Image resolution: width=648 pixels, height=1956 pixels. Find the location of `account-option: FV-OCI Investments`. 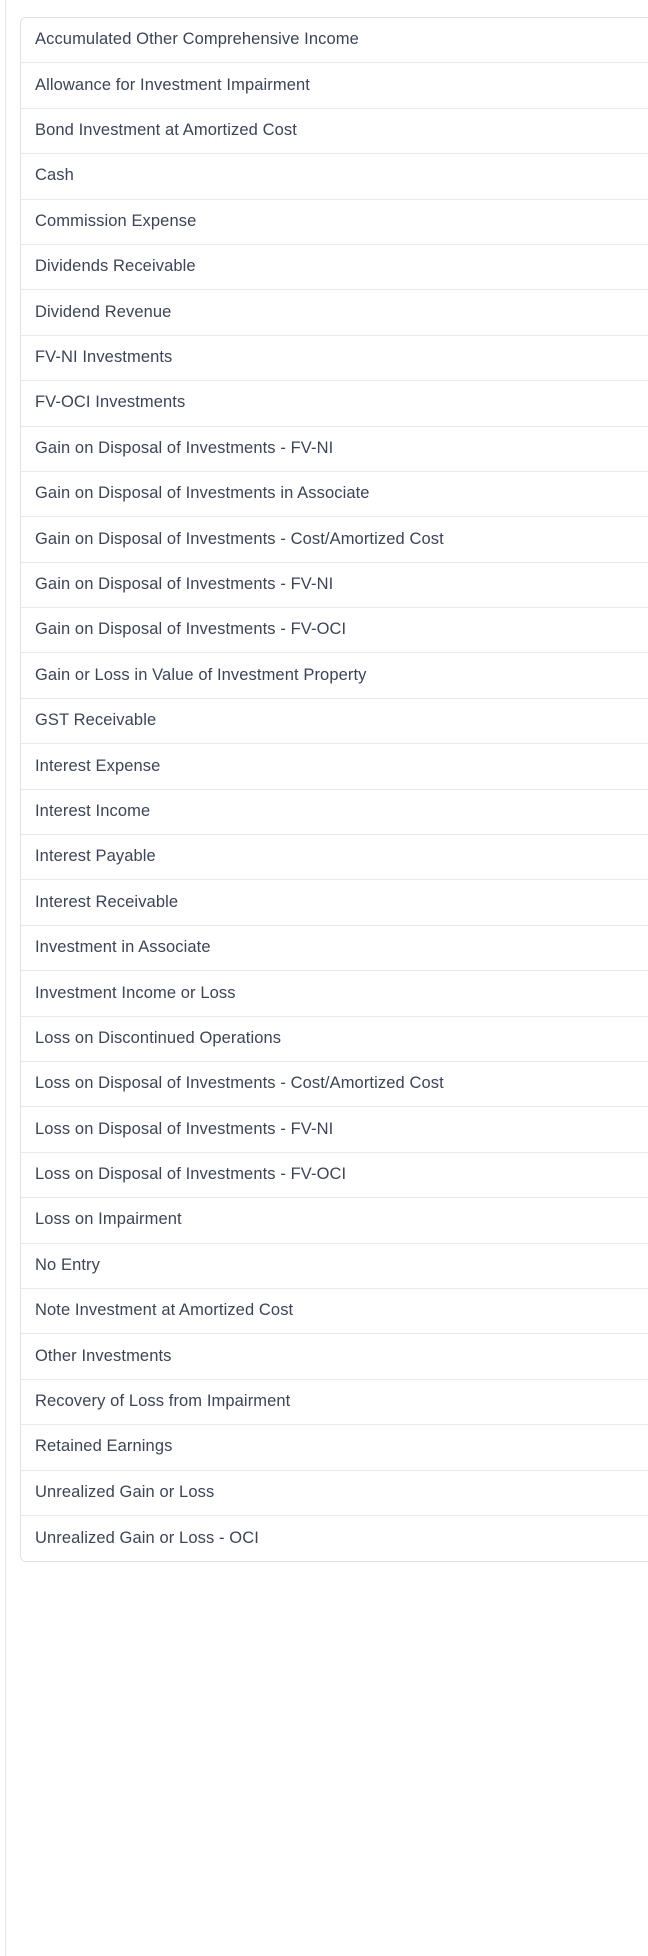

account-option: FV-OCI Investments is located at coordinates (334, 404).